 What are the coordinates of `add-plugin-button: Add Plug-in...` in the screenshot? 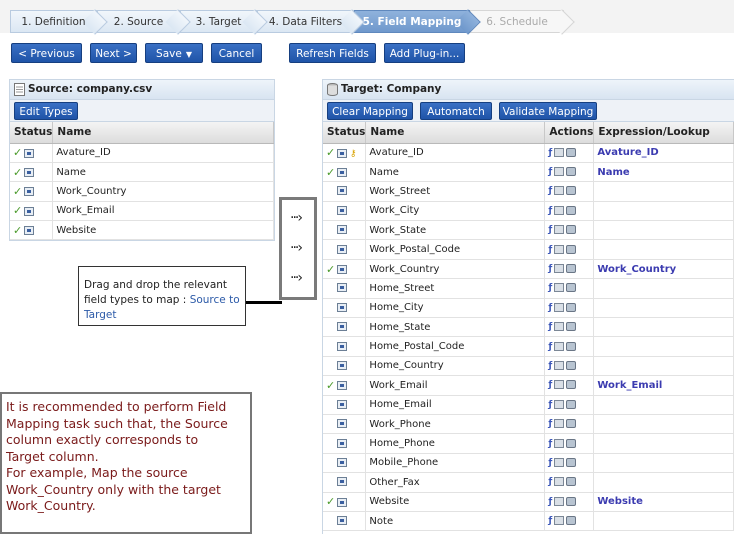 It's located at (424, 53).